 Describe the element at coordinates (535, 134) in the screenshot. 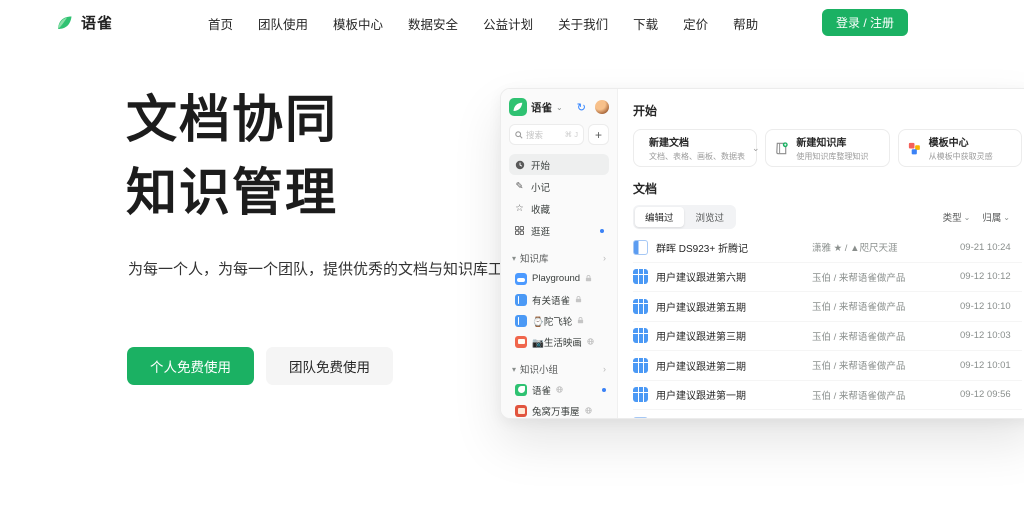

I see `search-placeholder: 搜索` at that location.